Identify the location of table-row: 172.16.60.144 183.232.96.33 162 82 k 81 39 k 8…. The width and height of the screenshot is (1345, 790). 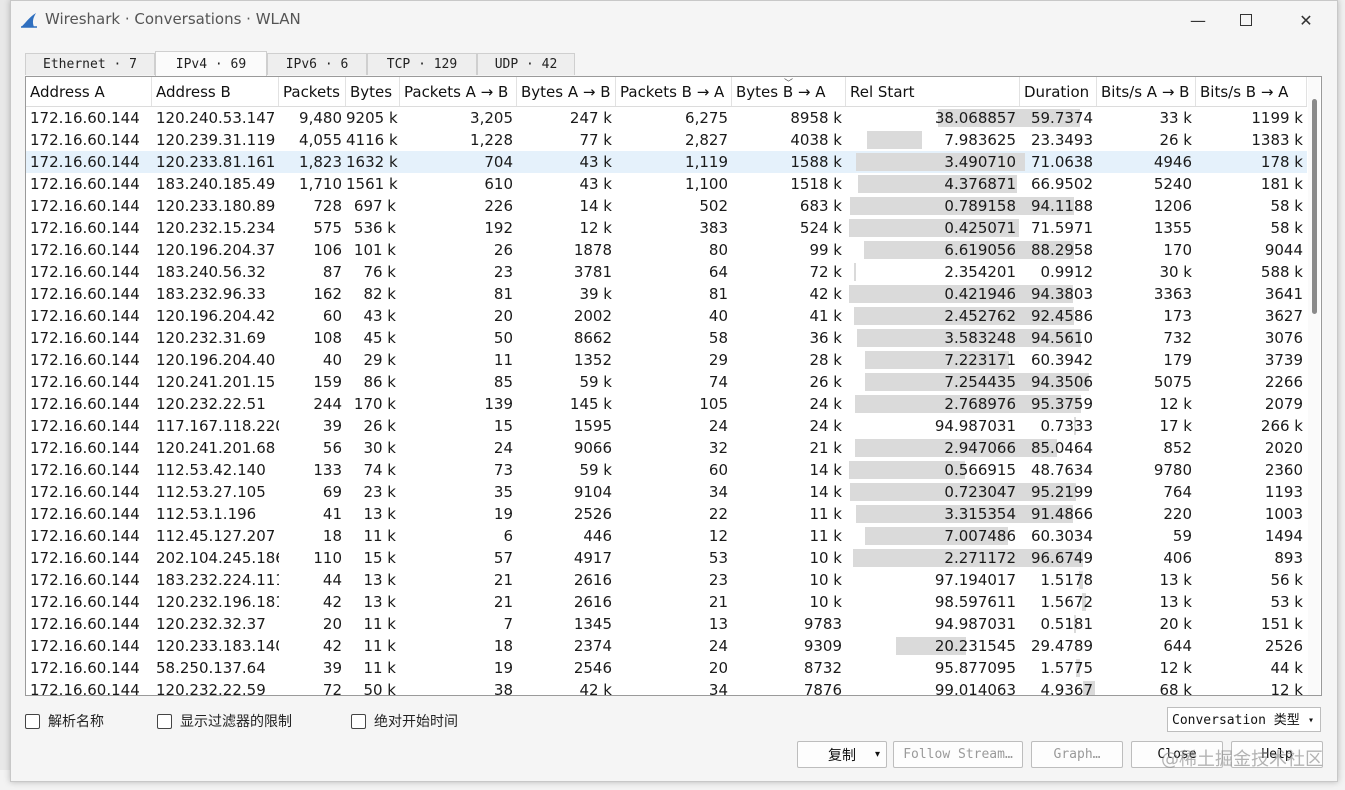
(666, 294).